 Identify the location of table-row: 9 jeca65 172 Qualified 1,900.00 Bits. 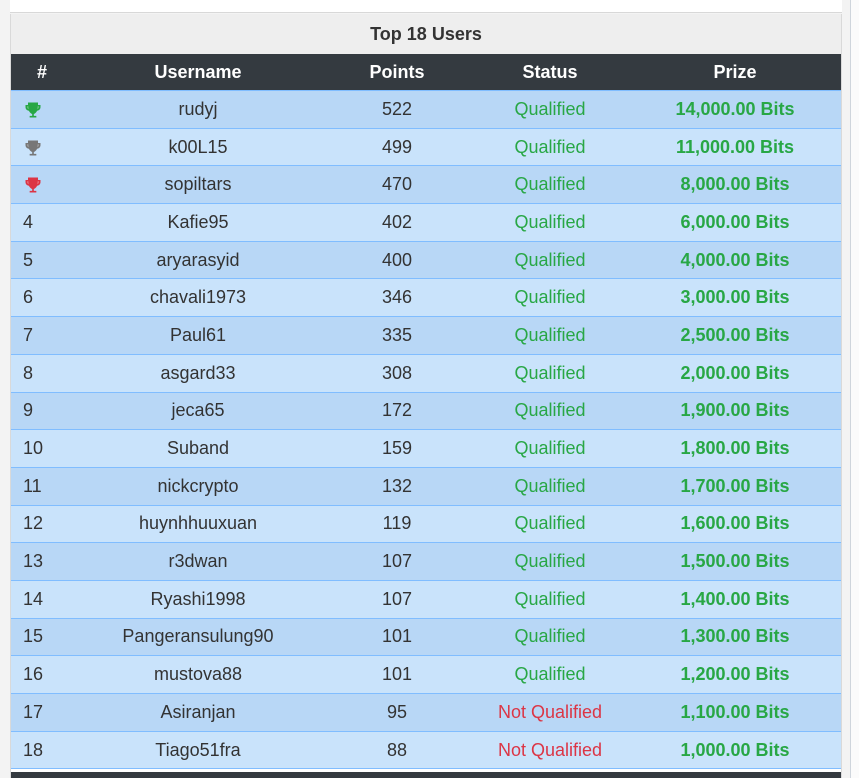
(426, 411).